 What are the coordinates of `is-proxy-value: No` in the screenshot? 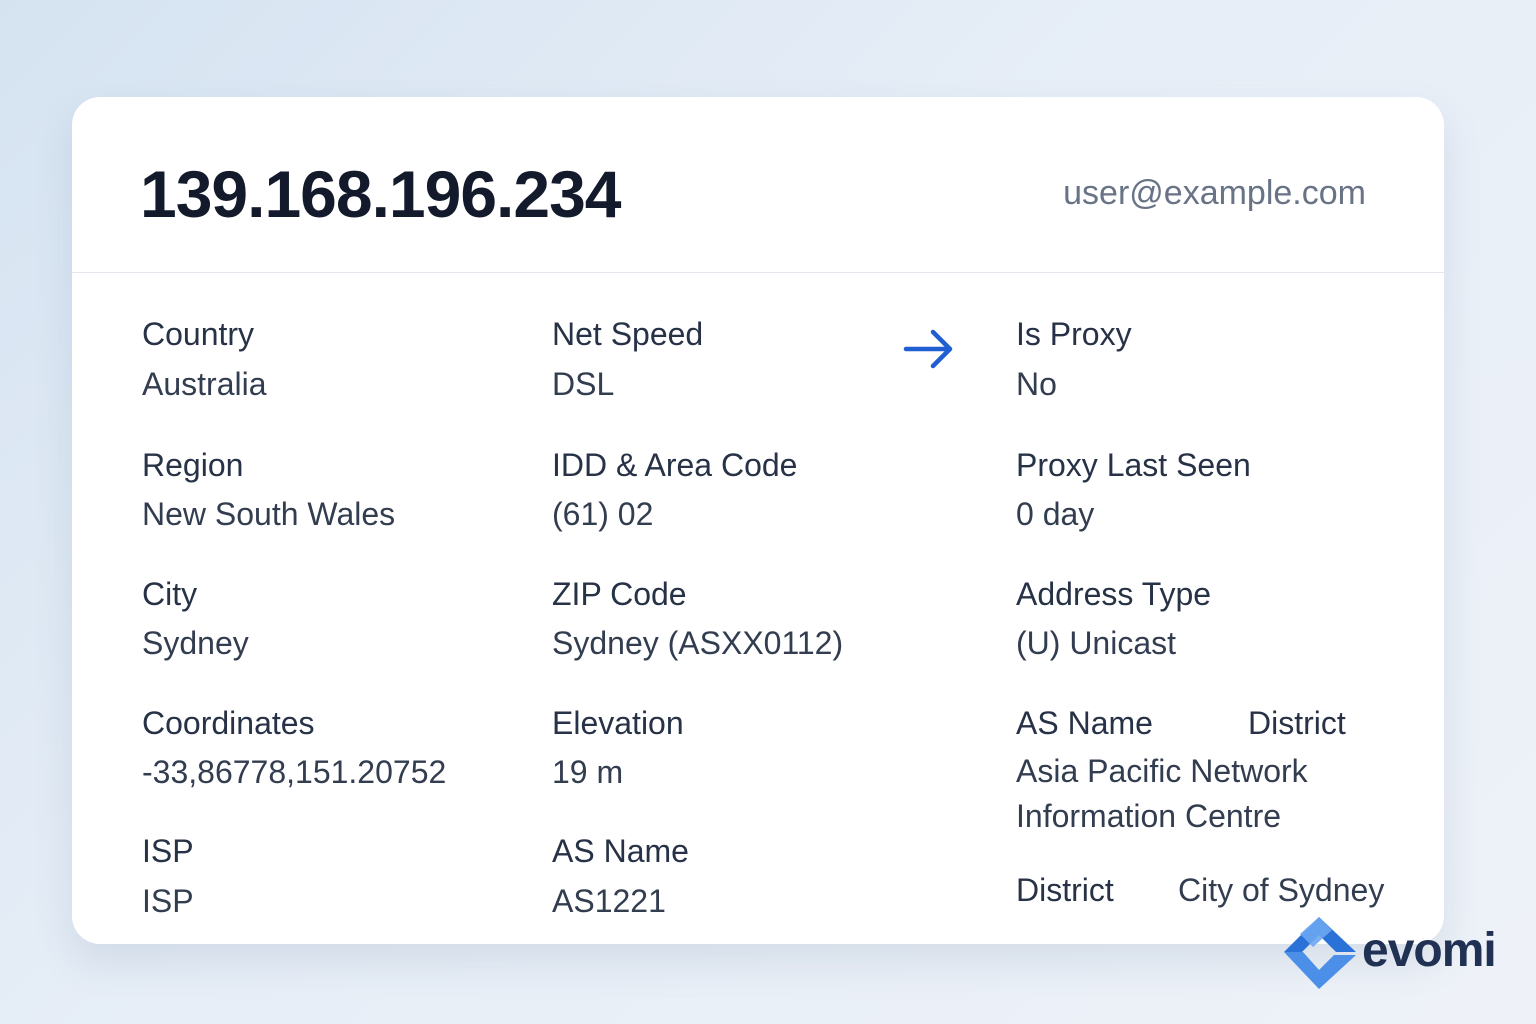 It's located at (1036, 384).